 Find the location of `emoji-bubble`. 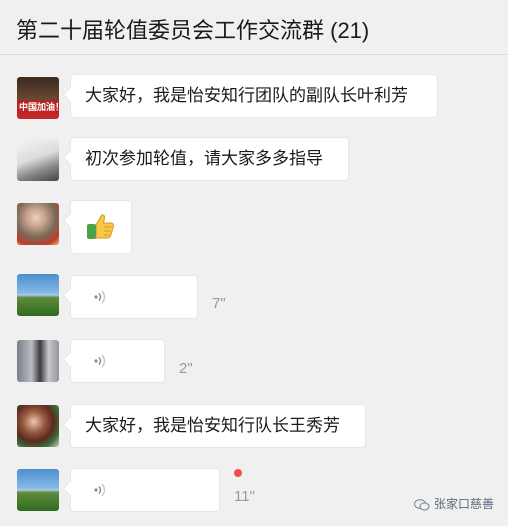

emoji-bubble is located at coordinates (101, 227).